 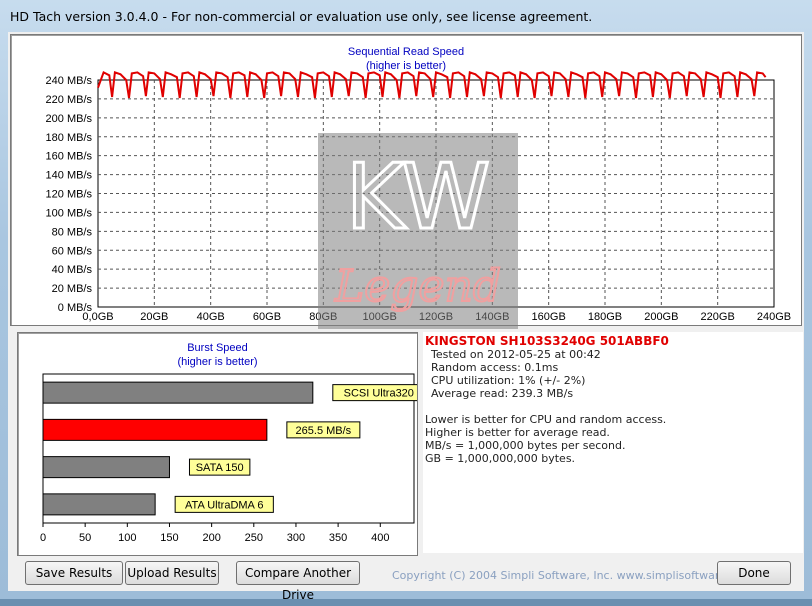 What do you see at coordinates (754, 573) in the screenshot?
I see `done-button: Done` at bounding box center [754, 573].